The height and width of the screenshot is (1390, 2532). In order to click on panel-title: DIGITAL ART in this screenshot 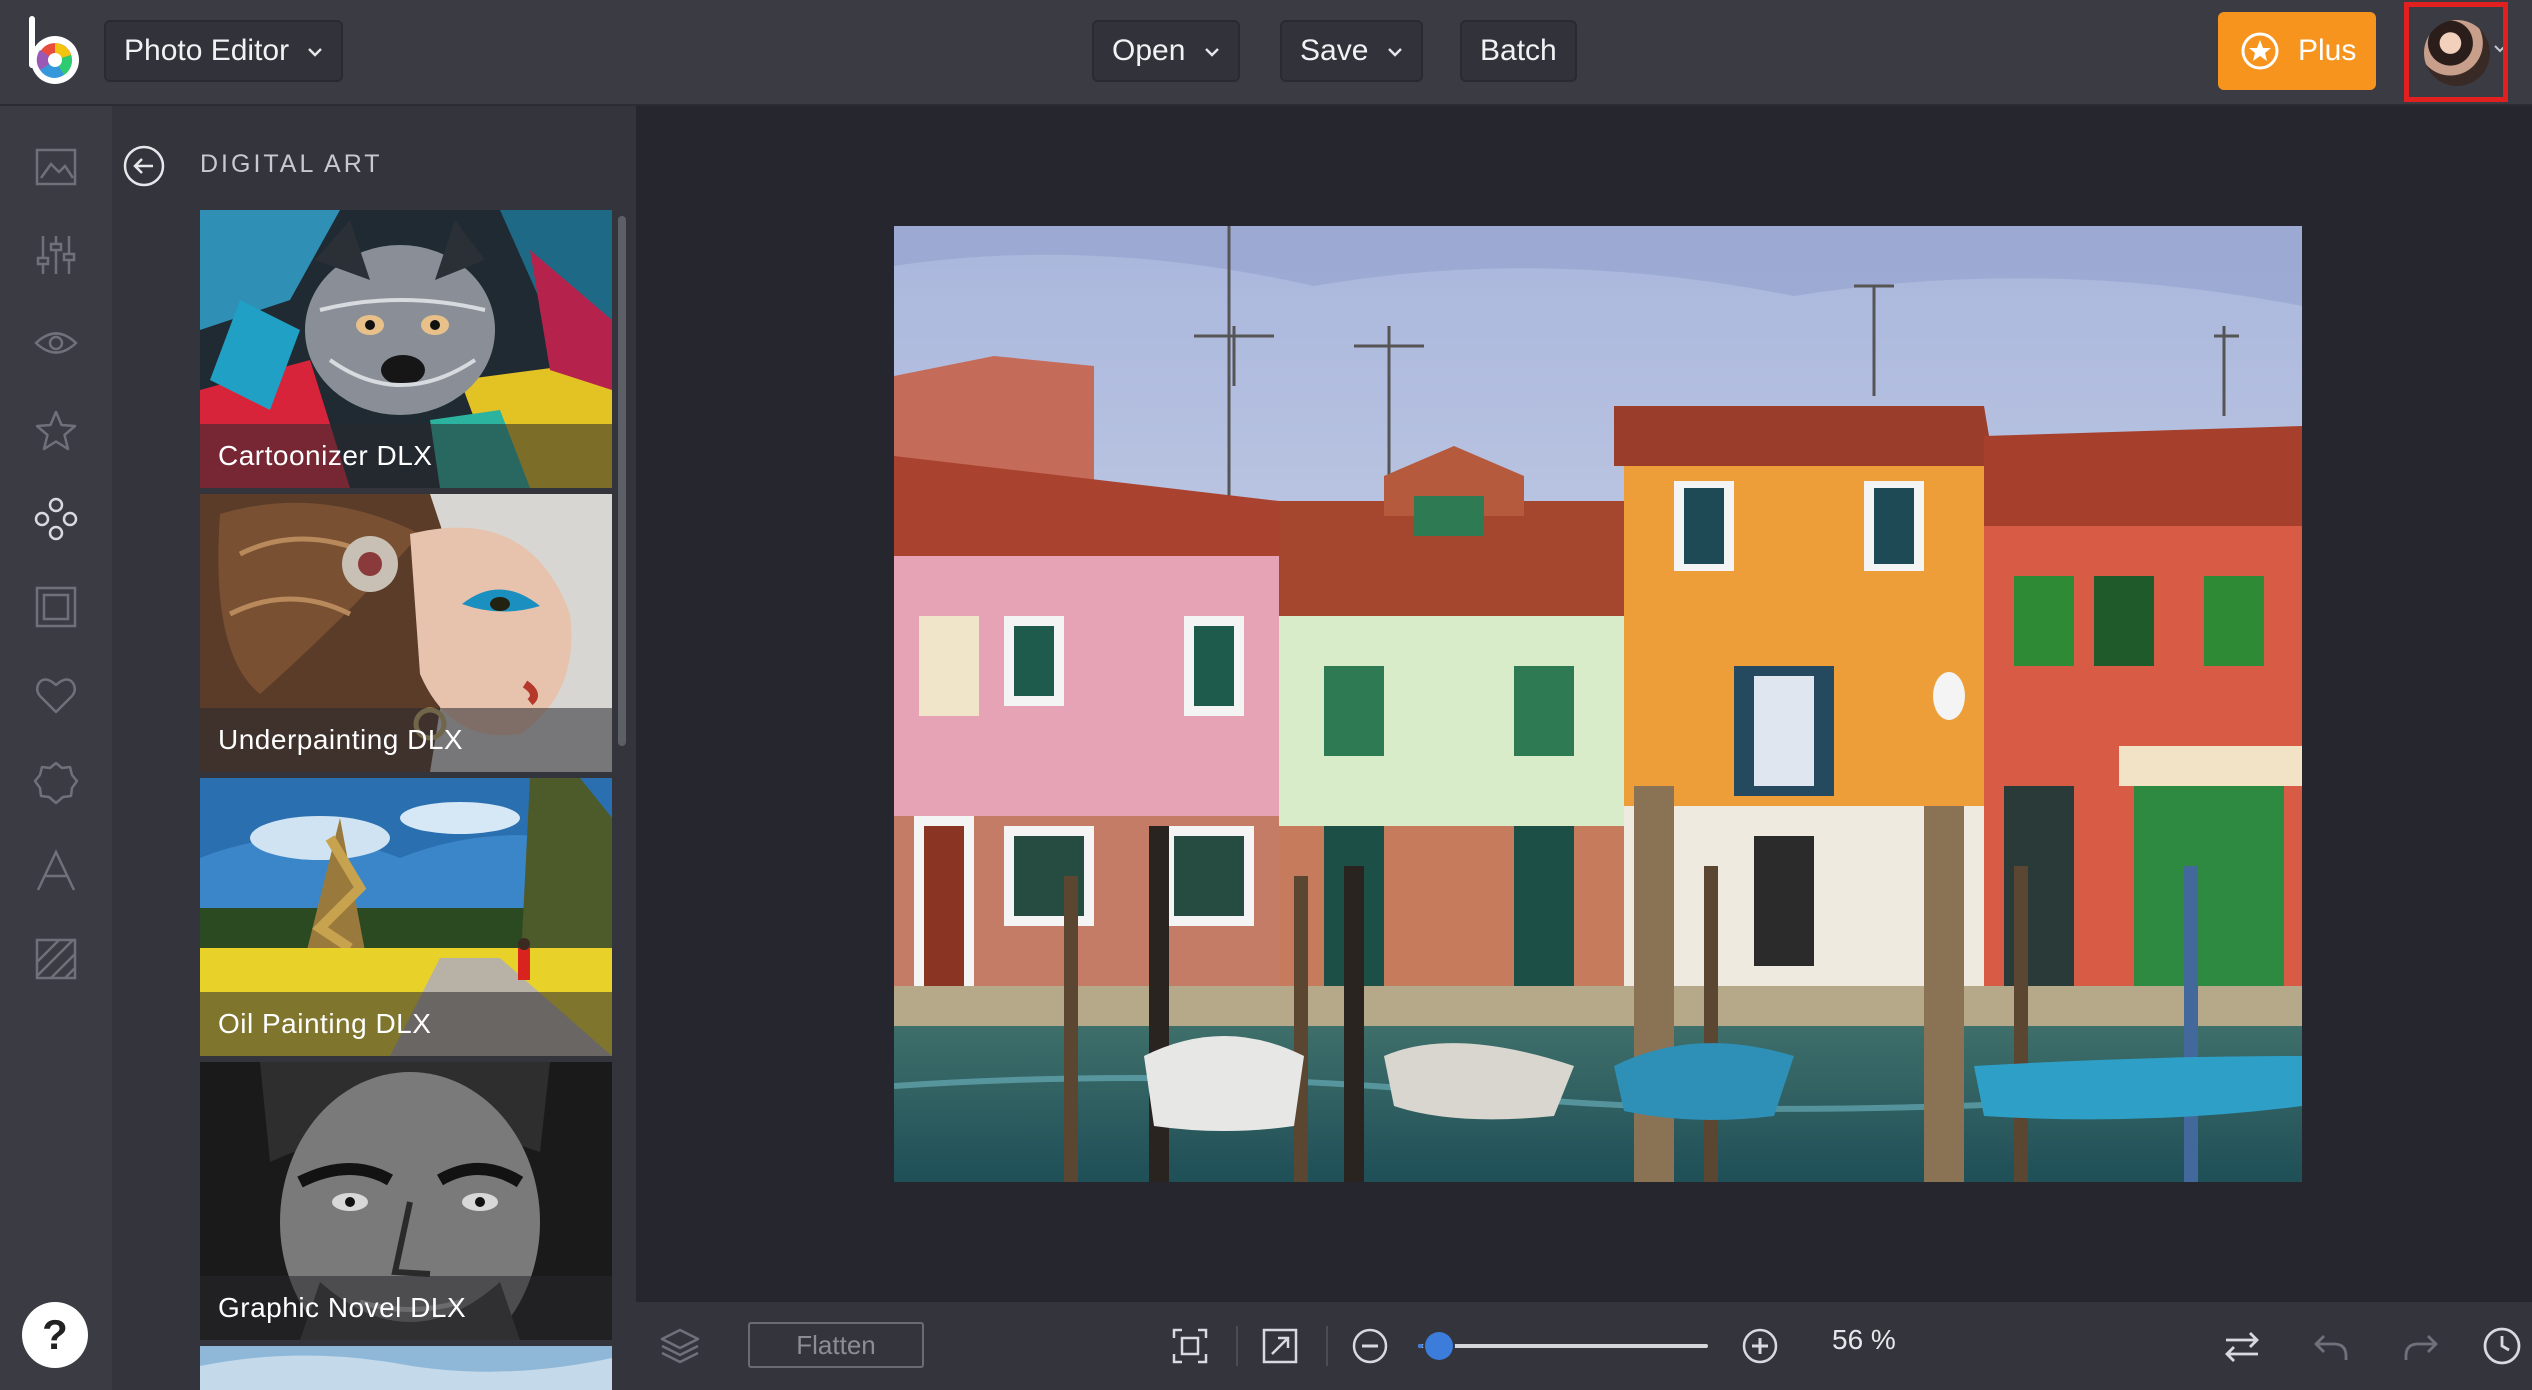, I will do `click(291, 164)`.